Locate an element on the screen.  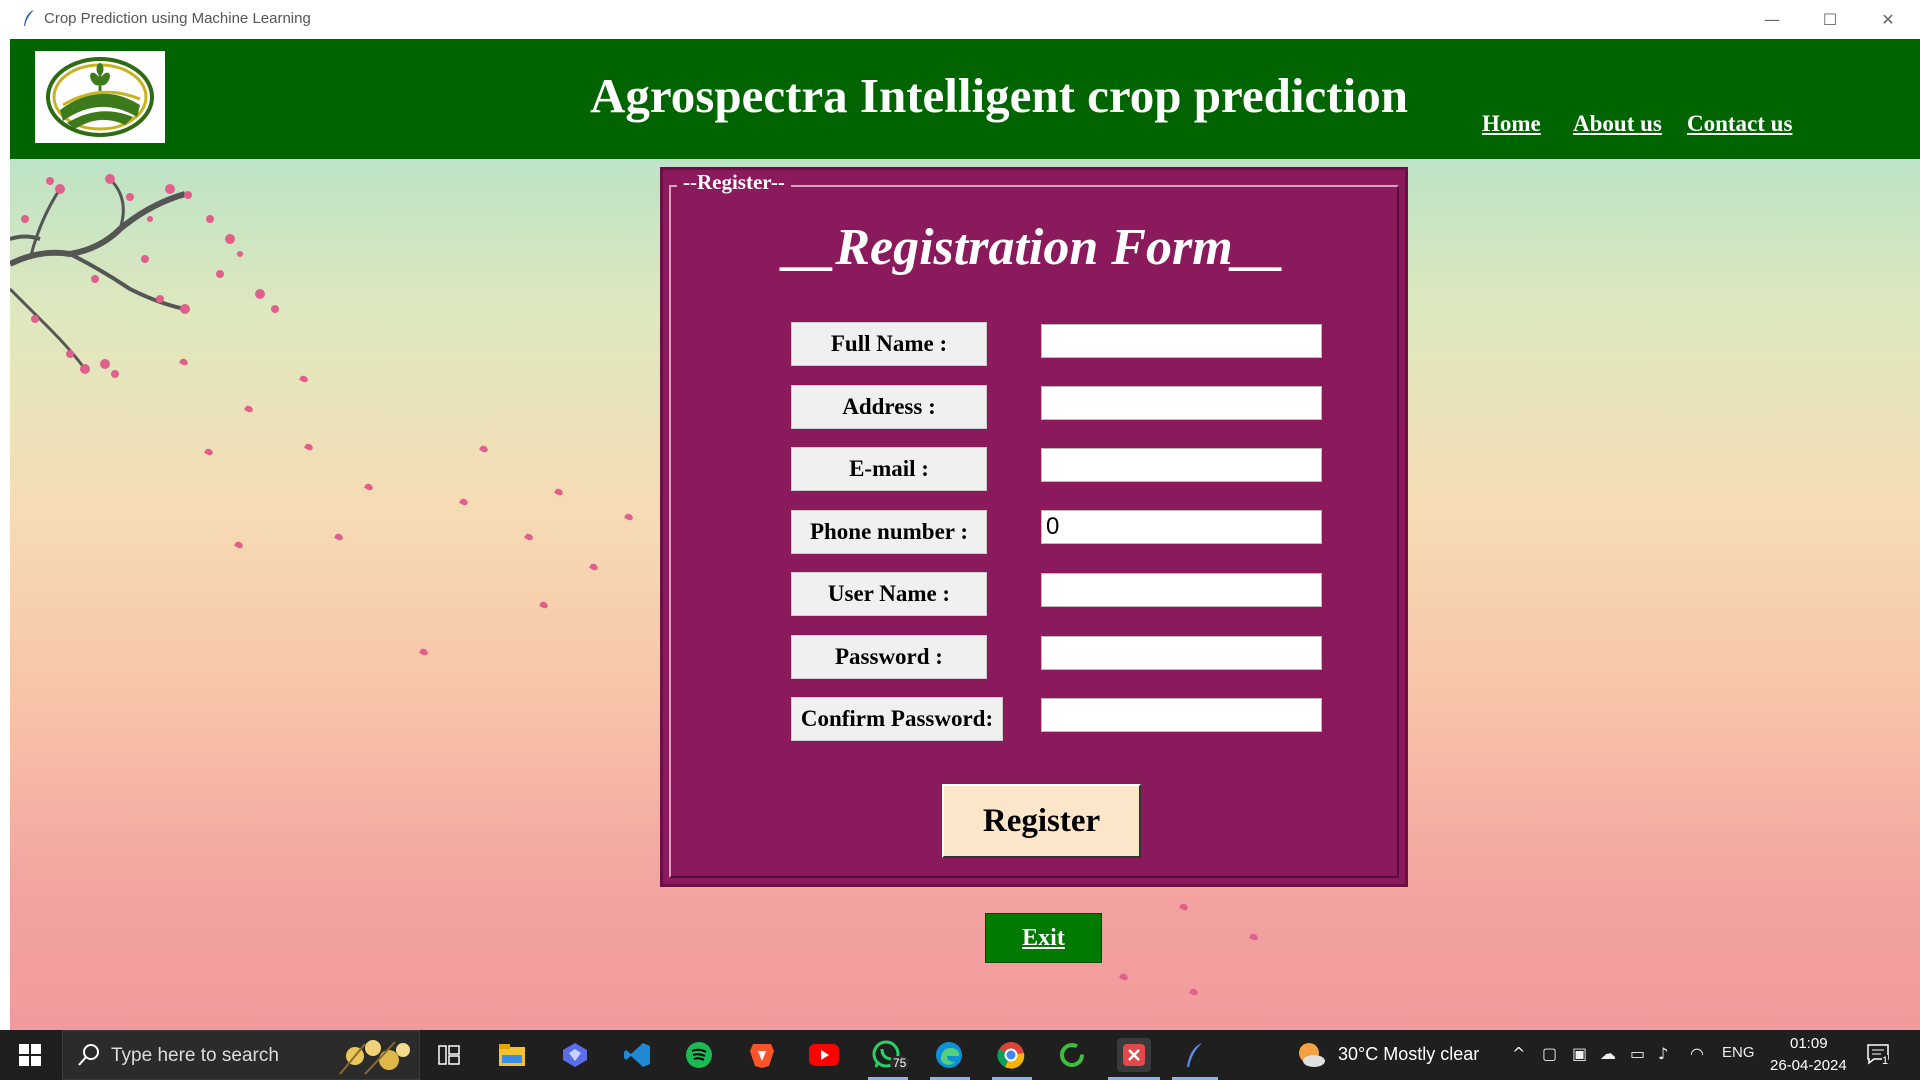
close-button: ✕ is located at coordinates (1888, 19).